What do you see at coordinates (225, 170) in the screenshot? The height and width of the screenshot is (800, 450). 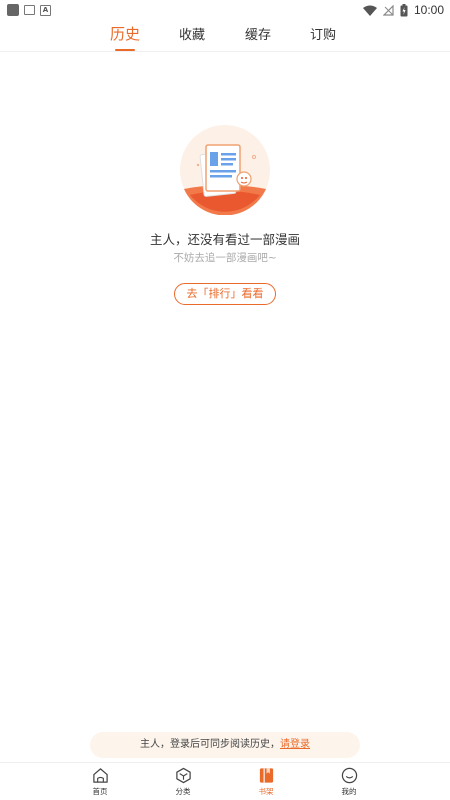 I see `empty-history-illustration` at bounding box center [225, 170].